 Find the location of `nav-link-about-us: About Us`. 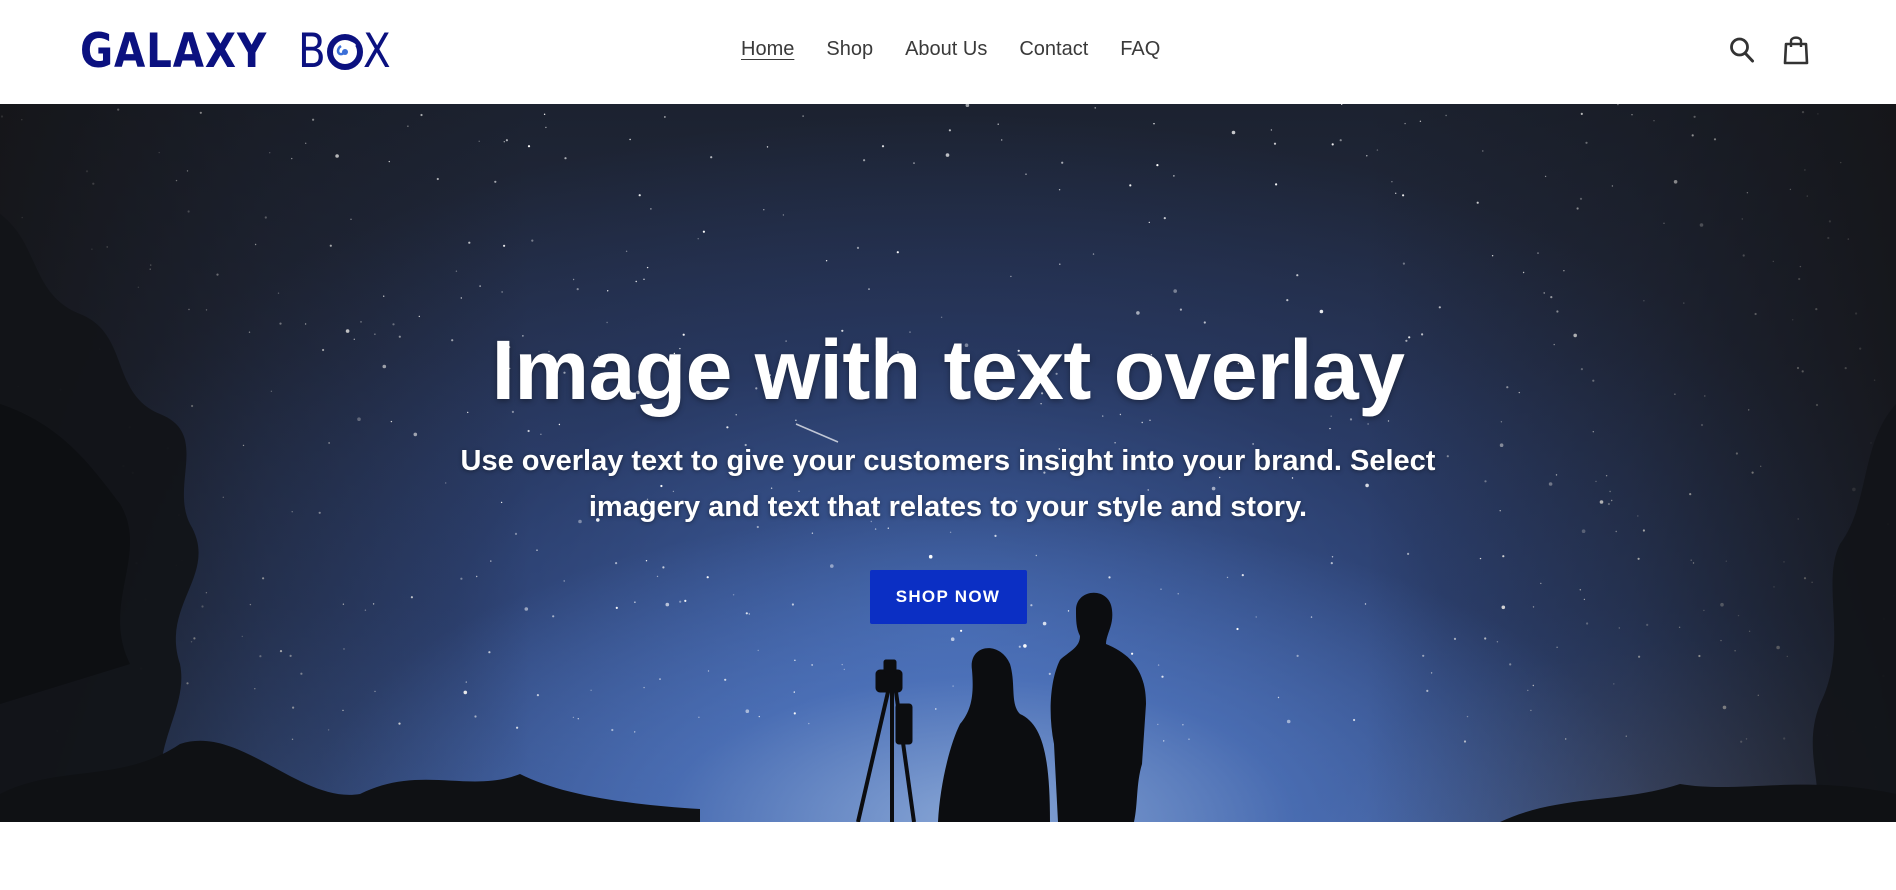

nav-link-about-us: About Us is located at coordinates (946, 49).